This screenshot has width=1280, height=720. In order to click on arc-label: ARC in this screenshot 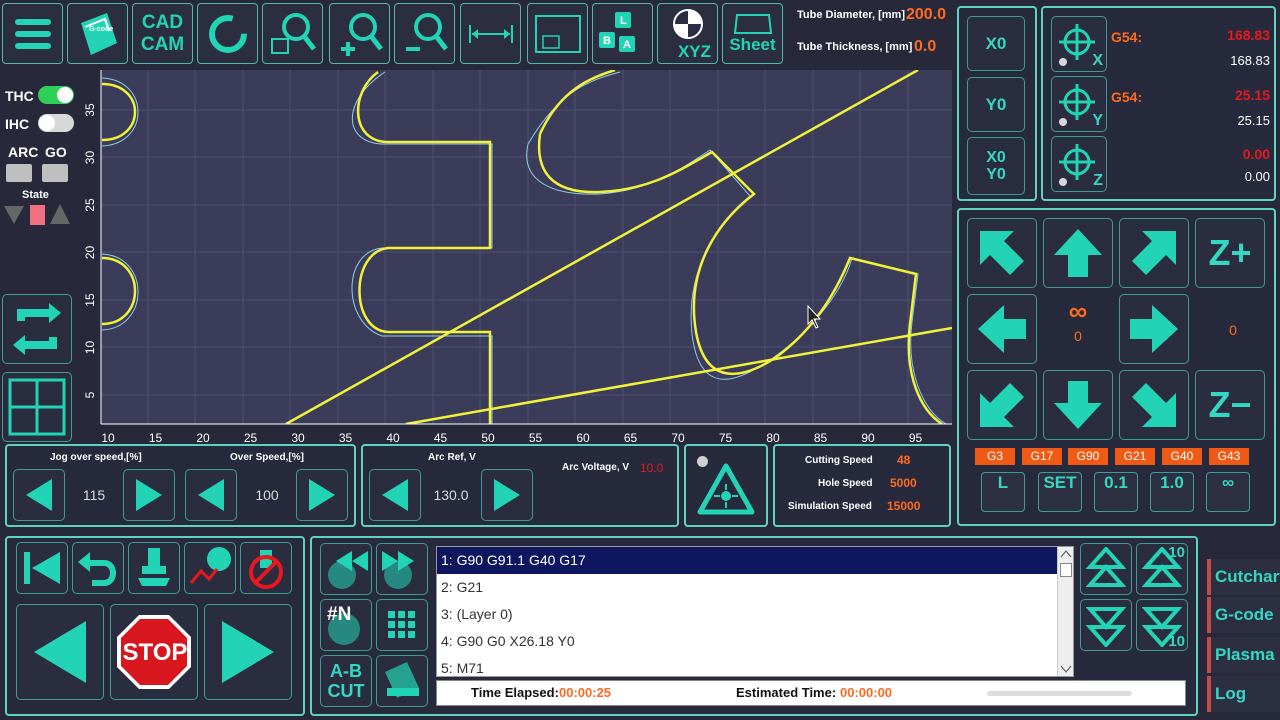, I will do `click(23, 152)`.